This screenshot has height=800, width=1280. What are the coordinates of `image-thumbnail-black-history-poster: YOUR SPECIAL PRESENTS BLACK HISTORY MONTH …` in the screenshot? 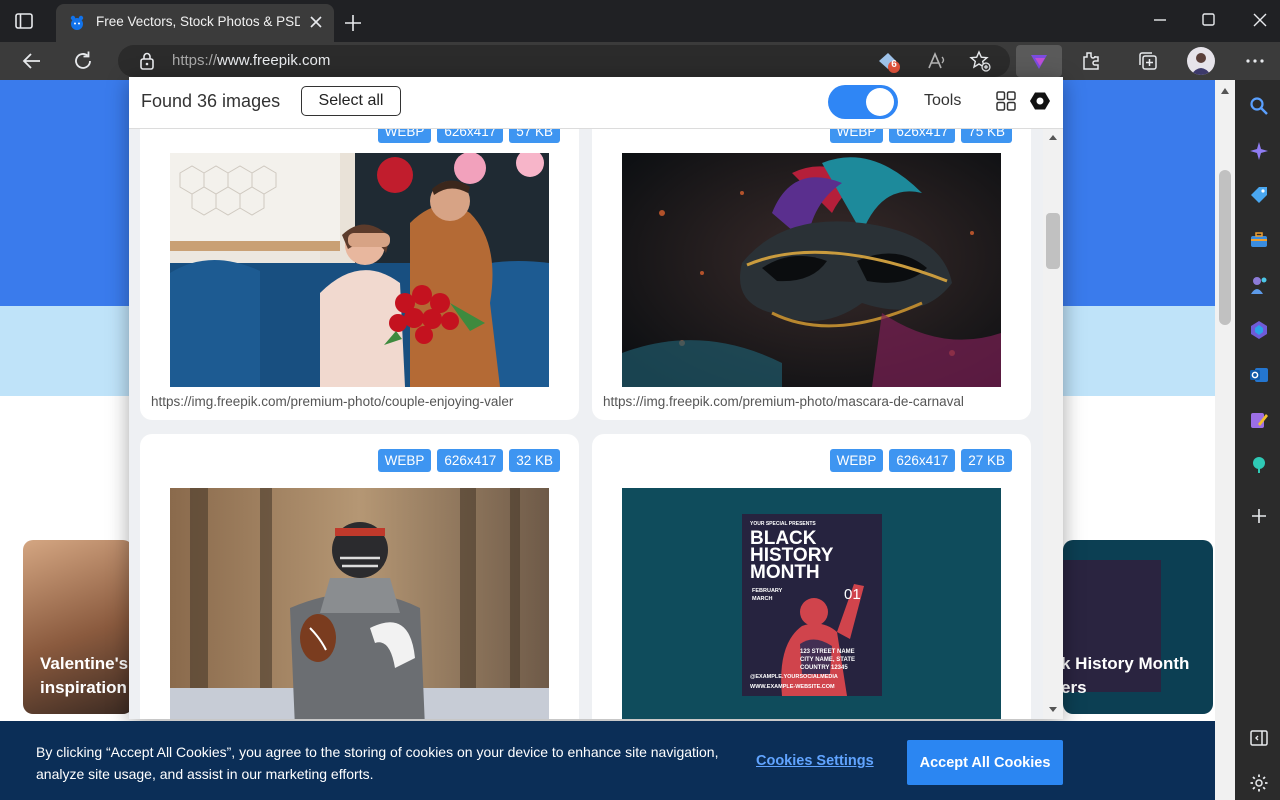 It's located at (811, 603).